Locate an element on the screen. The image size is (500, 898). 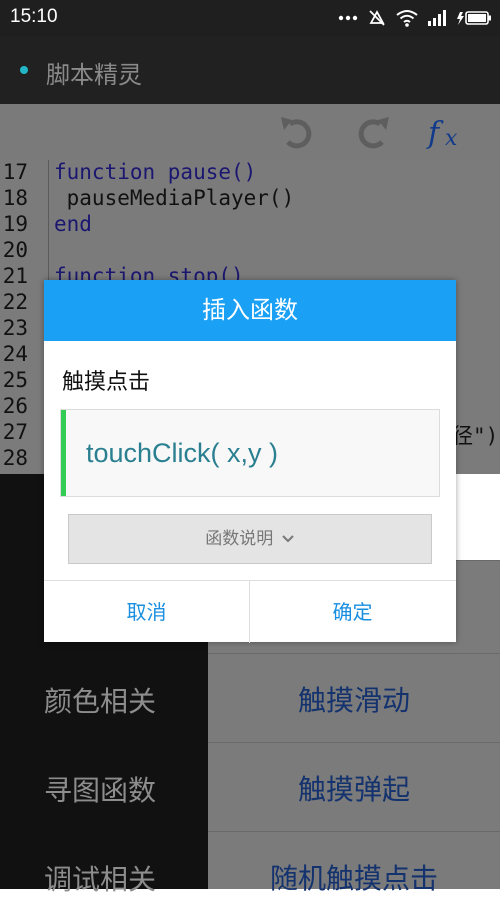
confirm-button: 确定 is located at coordinates (352, 612).